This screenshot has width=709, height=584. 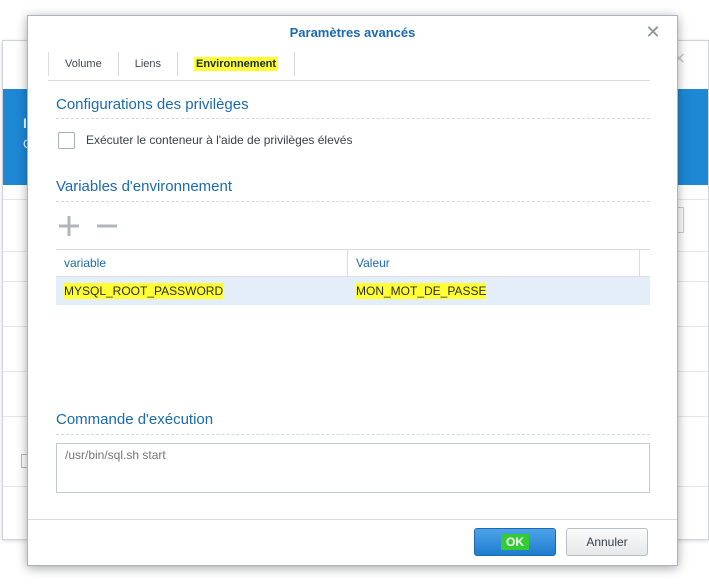 What do you see at coordinates (107, 226) in the screenshot?
I see `remove-icon` at bounding box center [107, 226].